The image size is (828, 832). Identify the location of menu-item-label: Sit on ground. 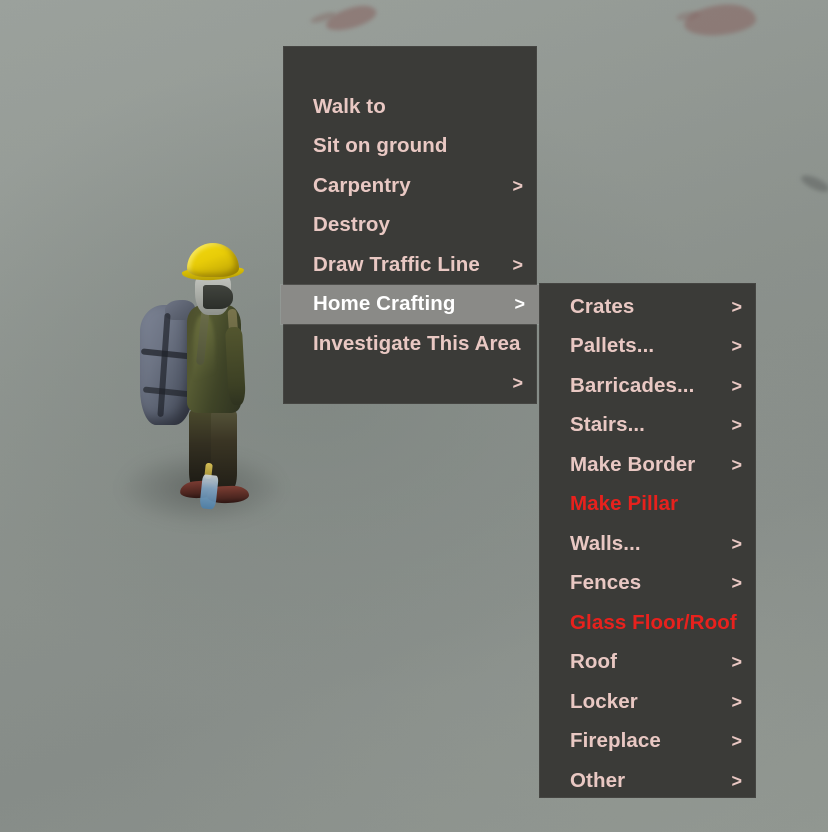
(380, 145).